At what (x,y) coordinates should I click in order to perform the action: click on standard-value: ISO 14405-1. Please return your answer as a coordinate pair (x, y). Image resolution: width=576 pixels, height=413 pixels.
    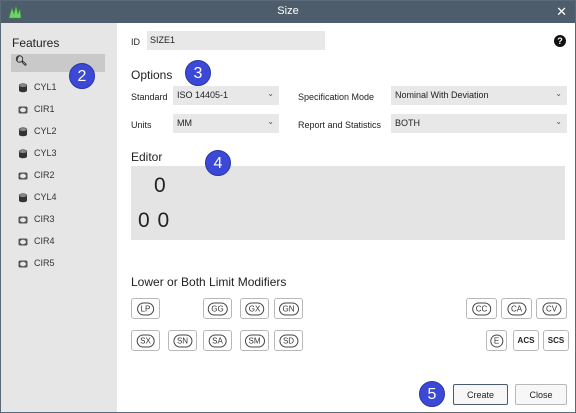
    Looking at the image, I should click on (203, 95).